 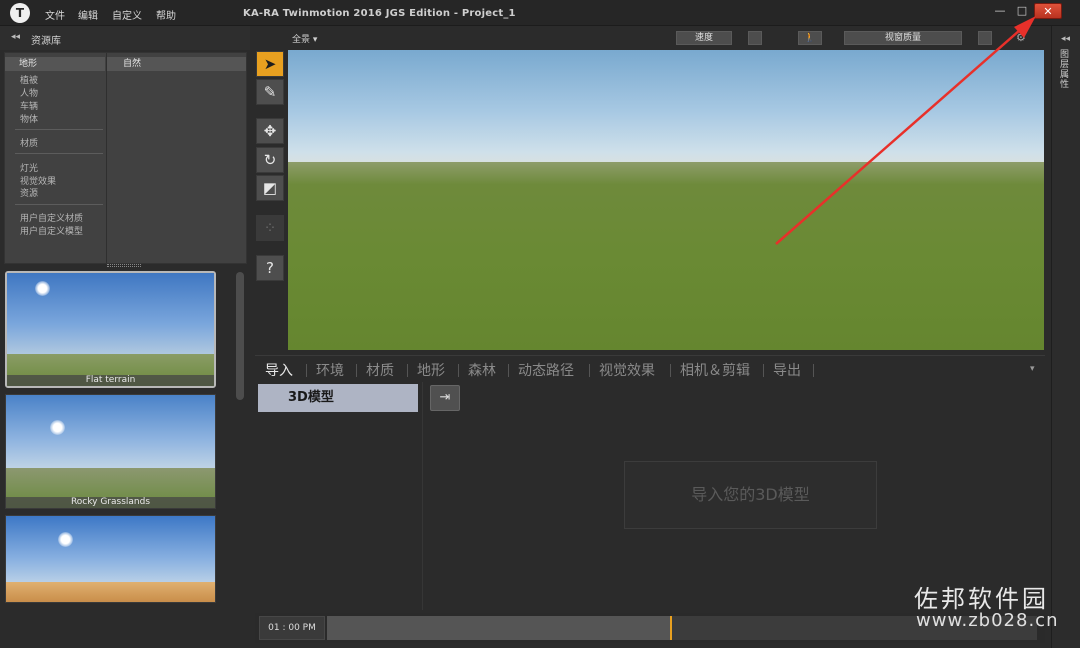 What do you see at coordinates (715, 370) in the screenshot?
I see `tab-camera-clip: 相机＆剪辑` at bounding box center [715, 370].